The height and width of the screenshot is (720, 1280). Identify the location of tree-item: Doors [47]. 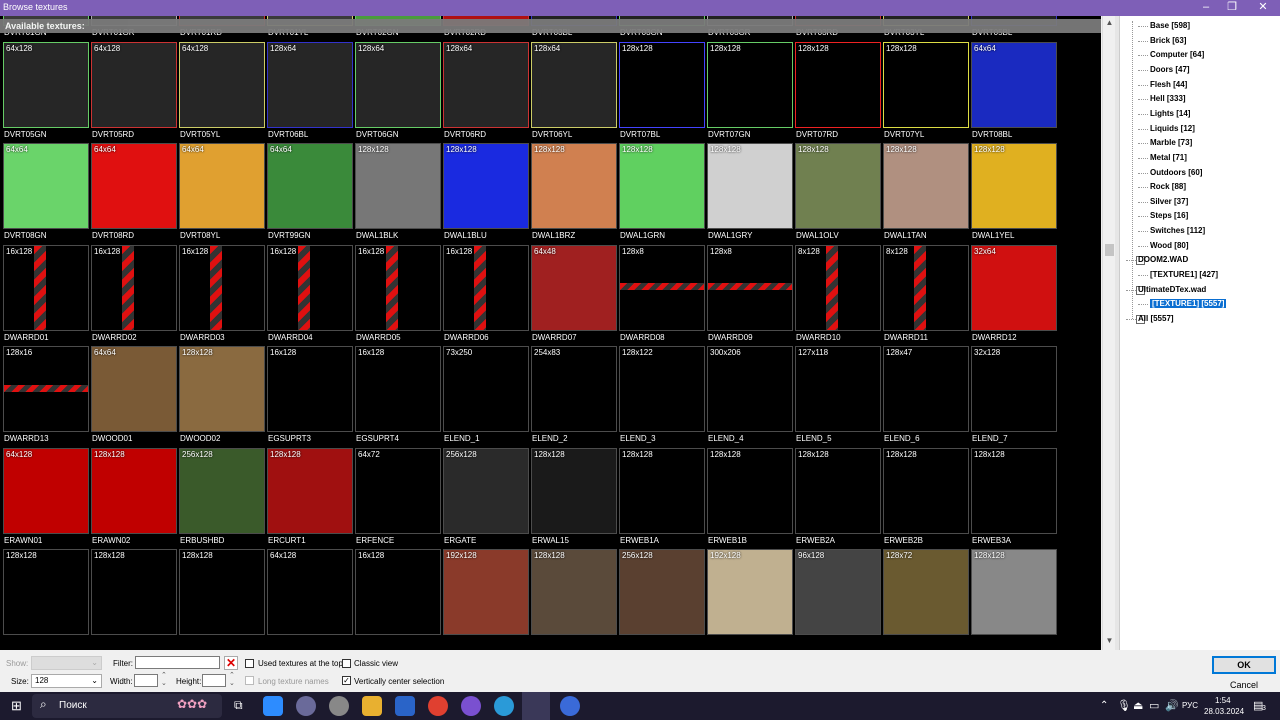
(1170, 69).